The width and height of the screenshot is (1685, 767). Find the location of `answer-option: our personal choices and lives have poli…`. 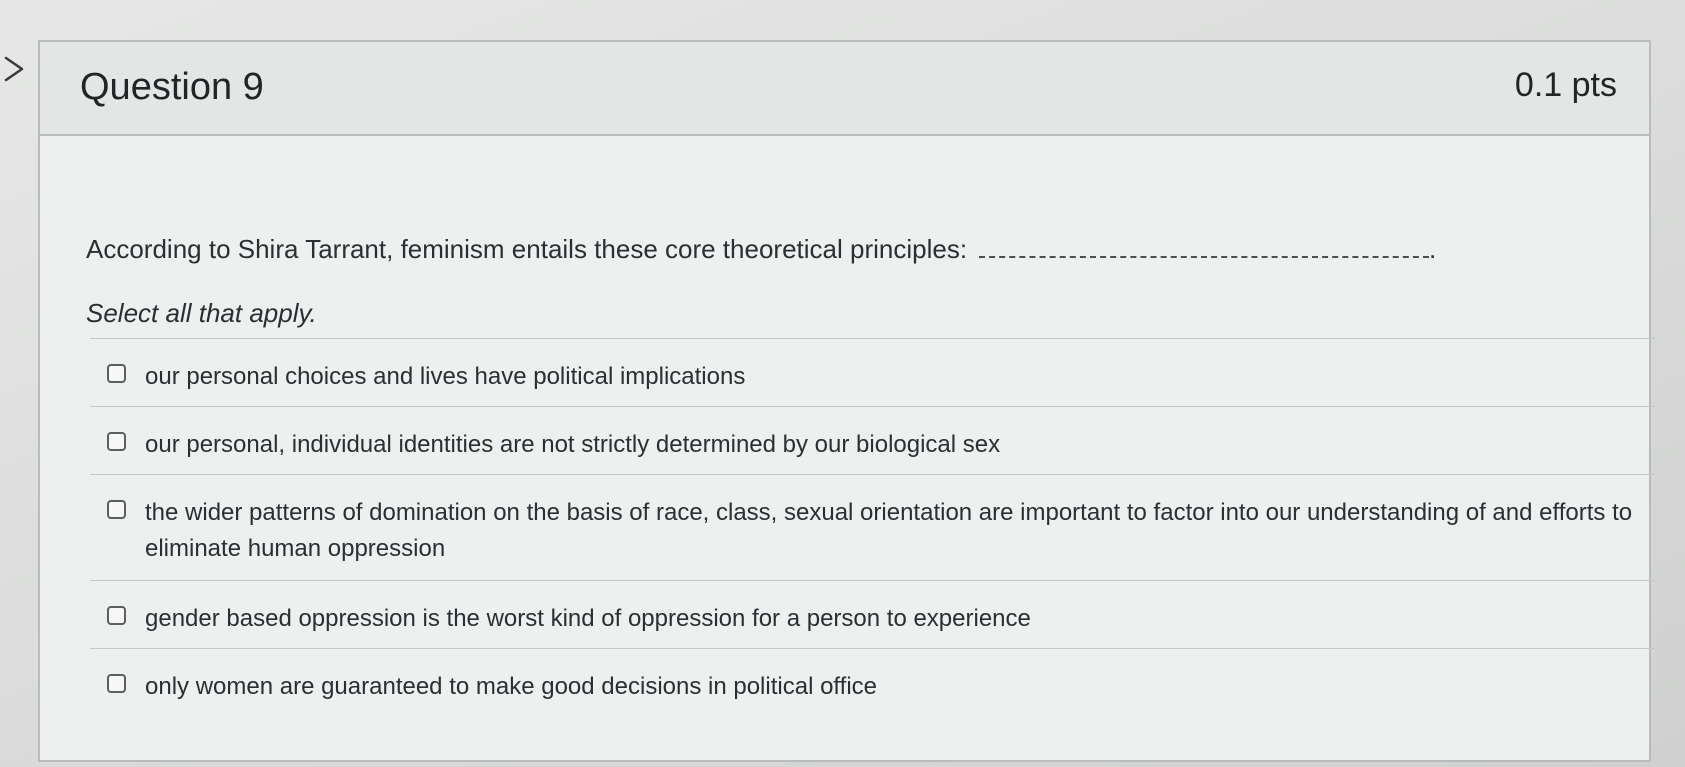

answer-option: our personal choices and lives have poli… is located at coordinates (872, 373).